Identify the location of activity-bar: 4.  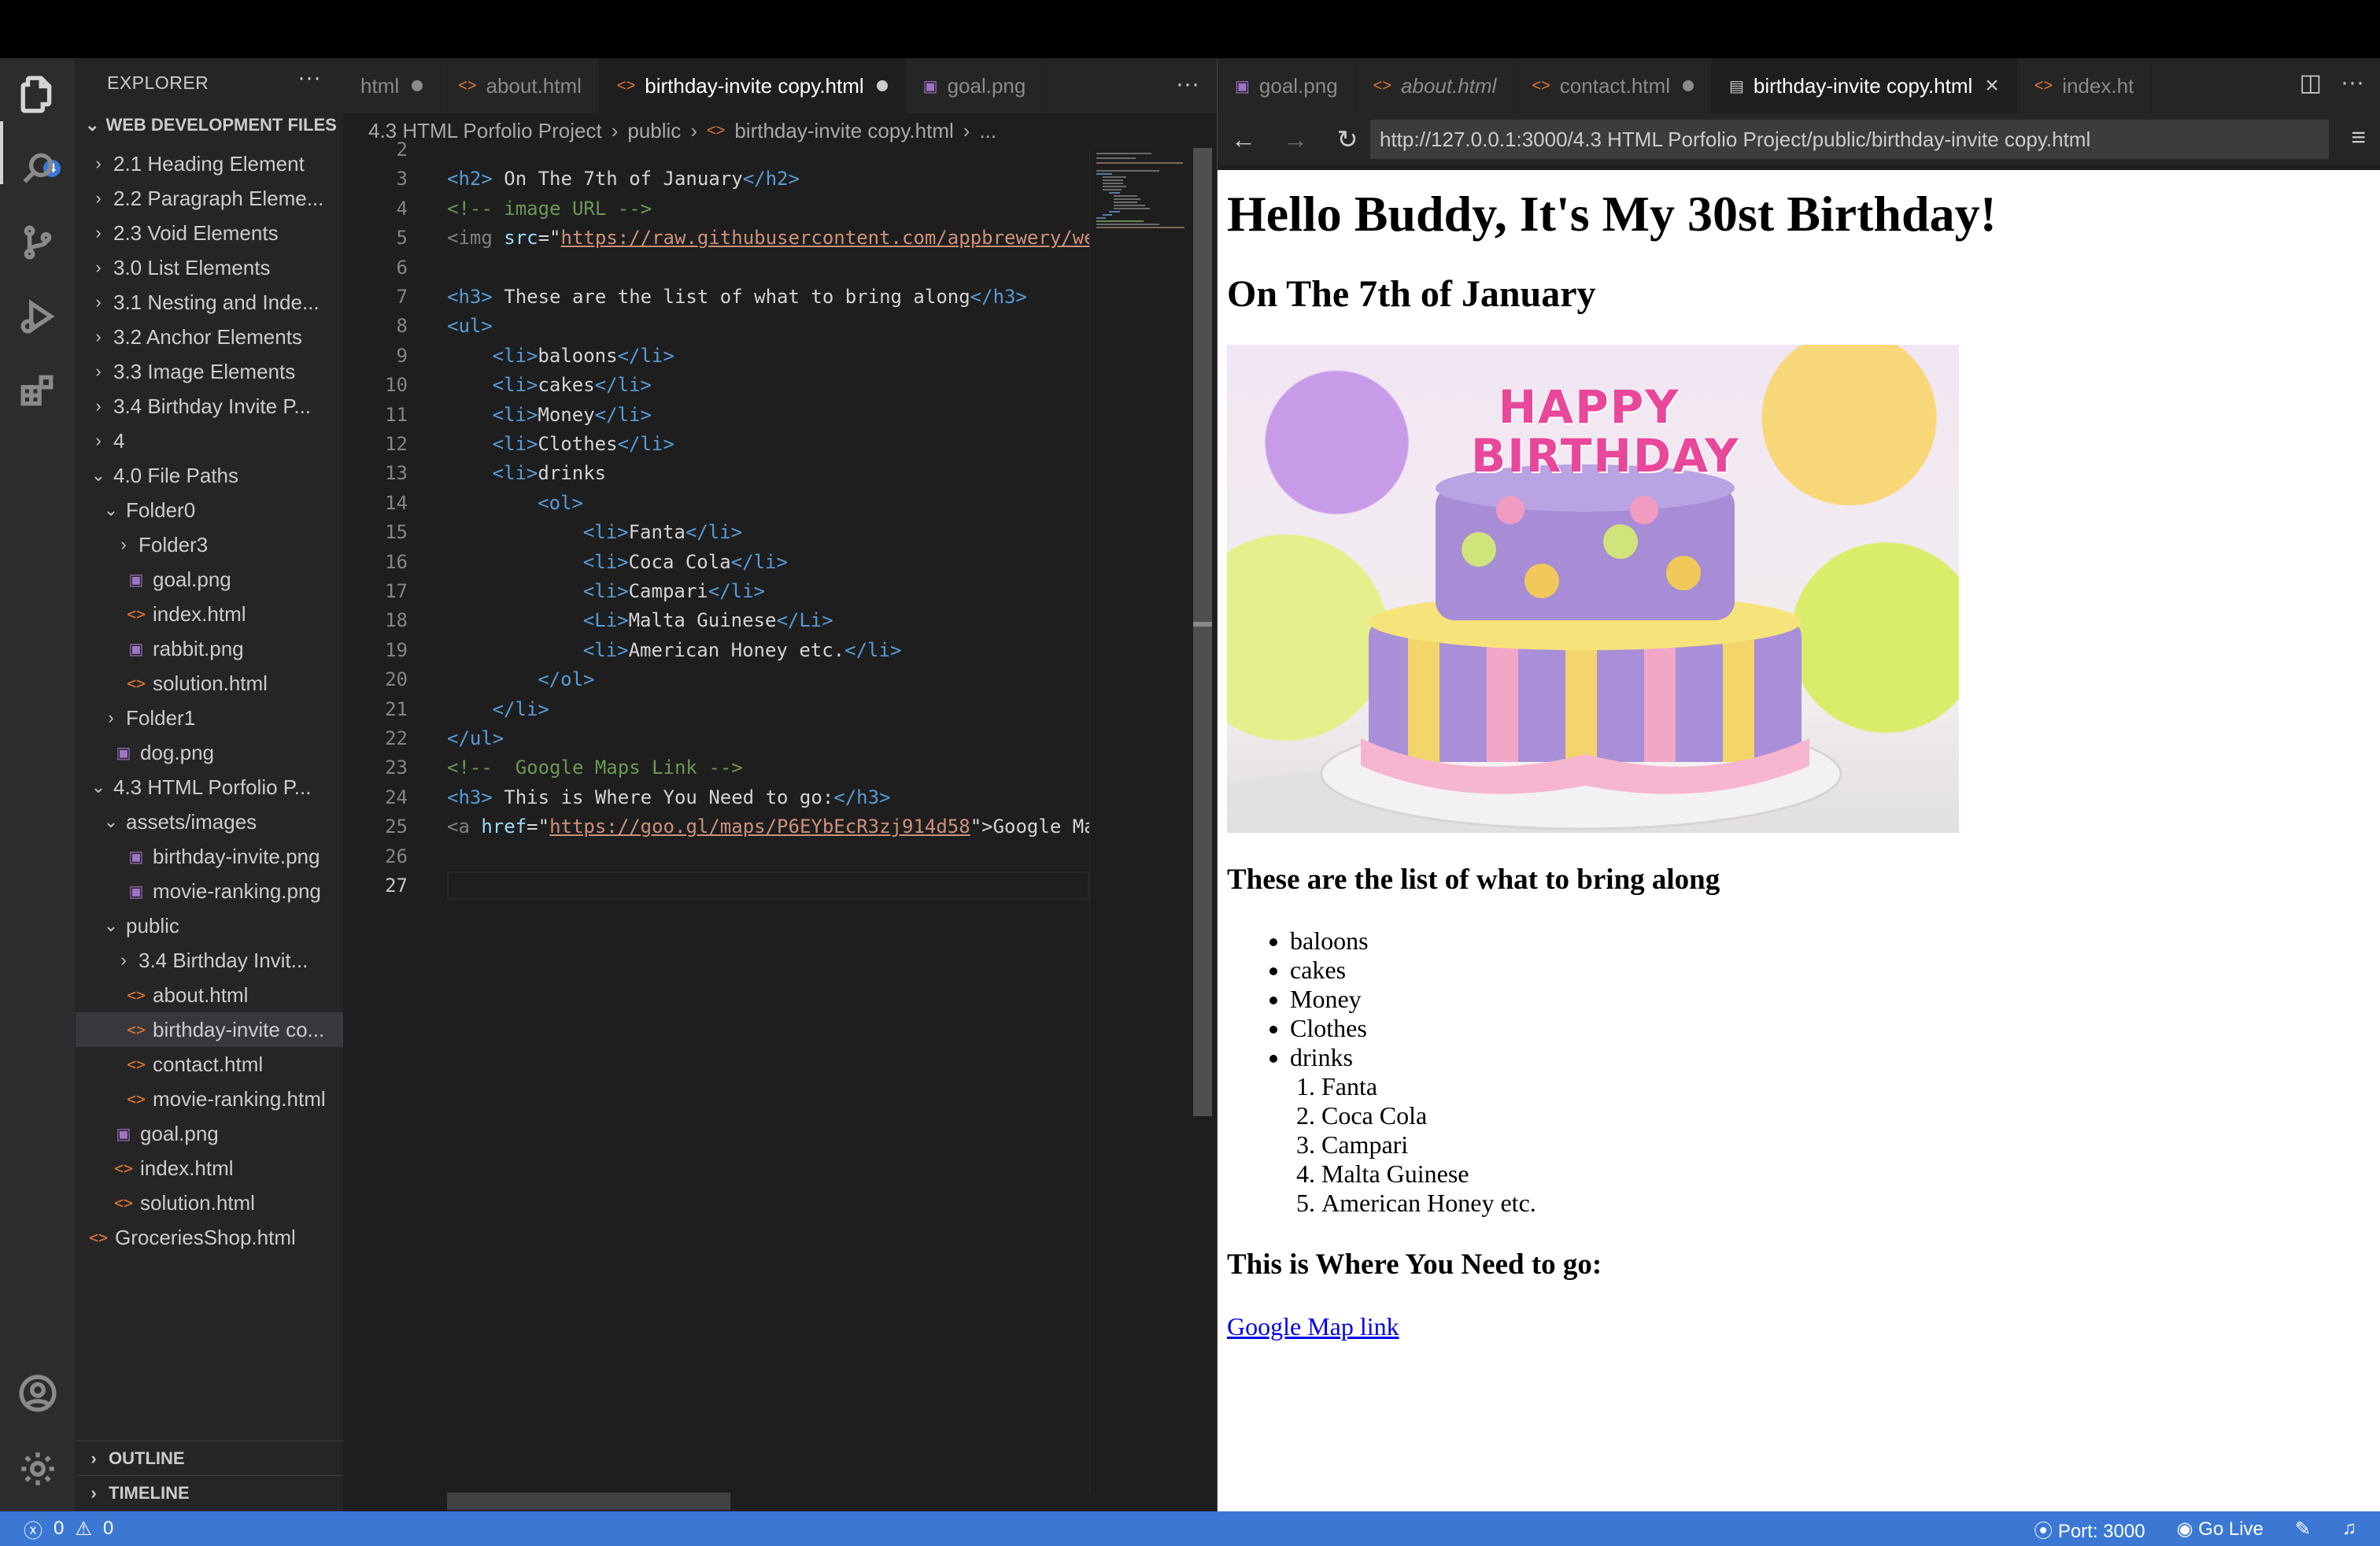
(38, 784).